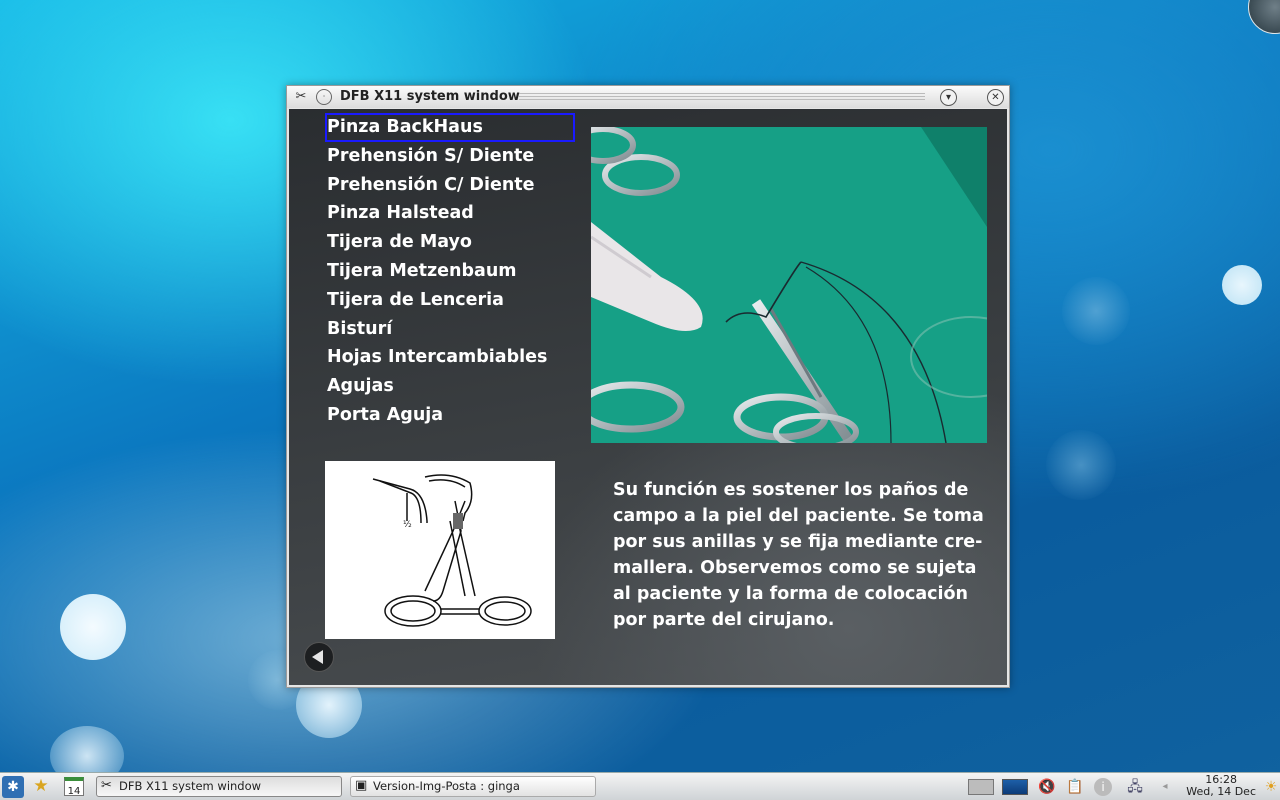 Image resolution: width=1280 pixels, height=800 pixels. What do you see at coordinates (1271, 787) in the screenshot?
I see `notifications-icon: ☀` at bounding box center [1271, 787].